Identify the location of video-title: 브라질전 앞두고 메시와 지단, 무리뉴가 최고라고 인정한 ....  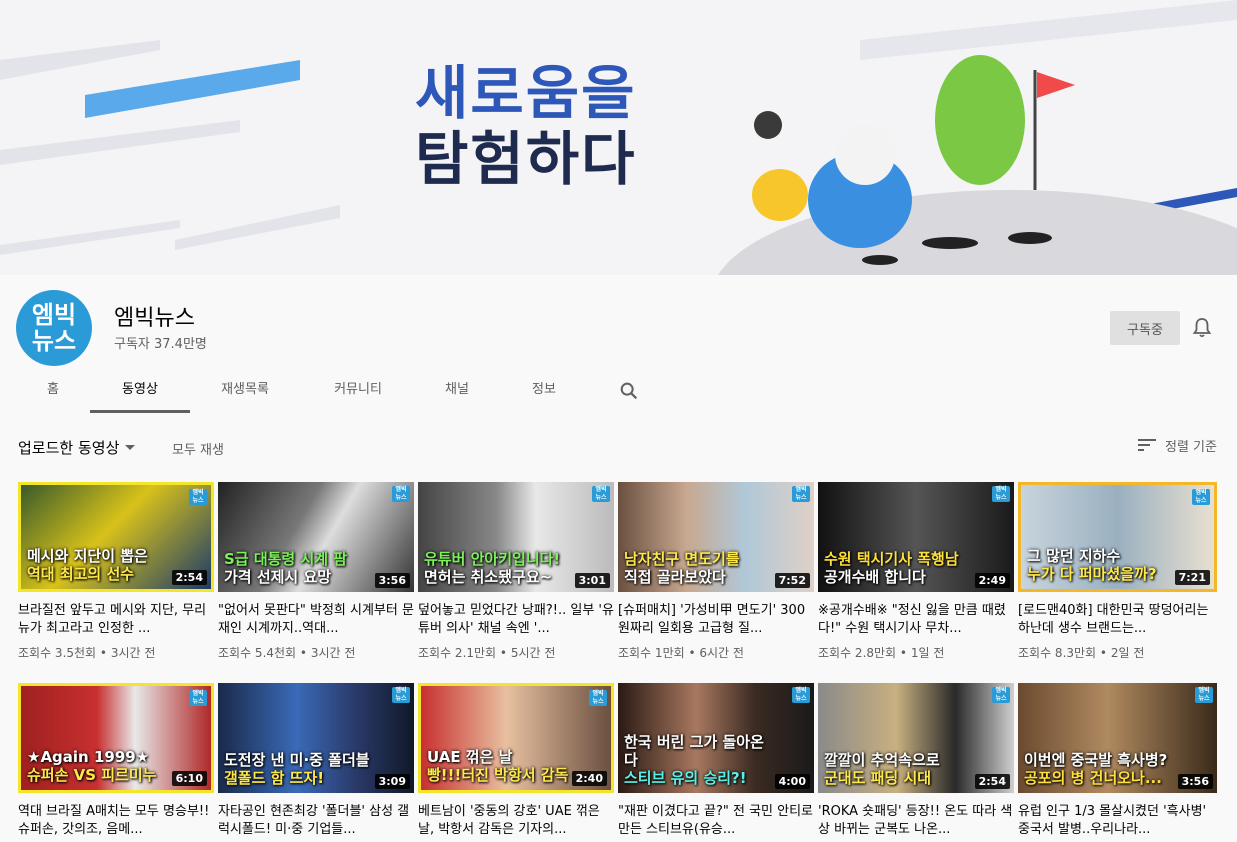
(116, 620).